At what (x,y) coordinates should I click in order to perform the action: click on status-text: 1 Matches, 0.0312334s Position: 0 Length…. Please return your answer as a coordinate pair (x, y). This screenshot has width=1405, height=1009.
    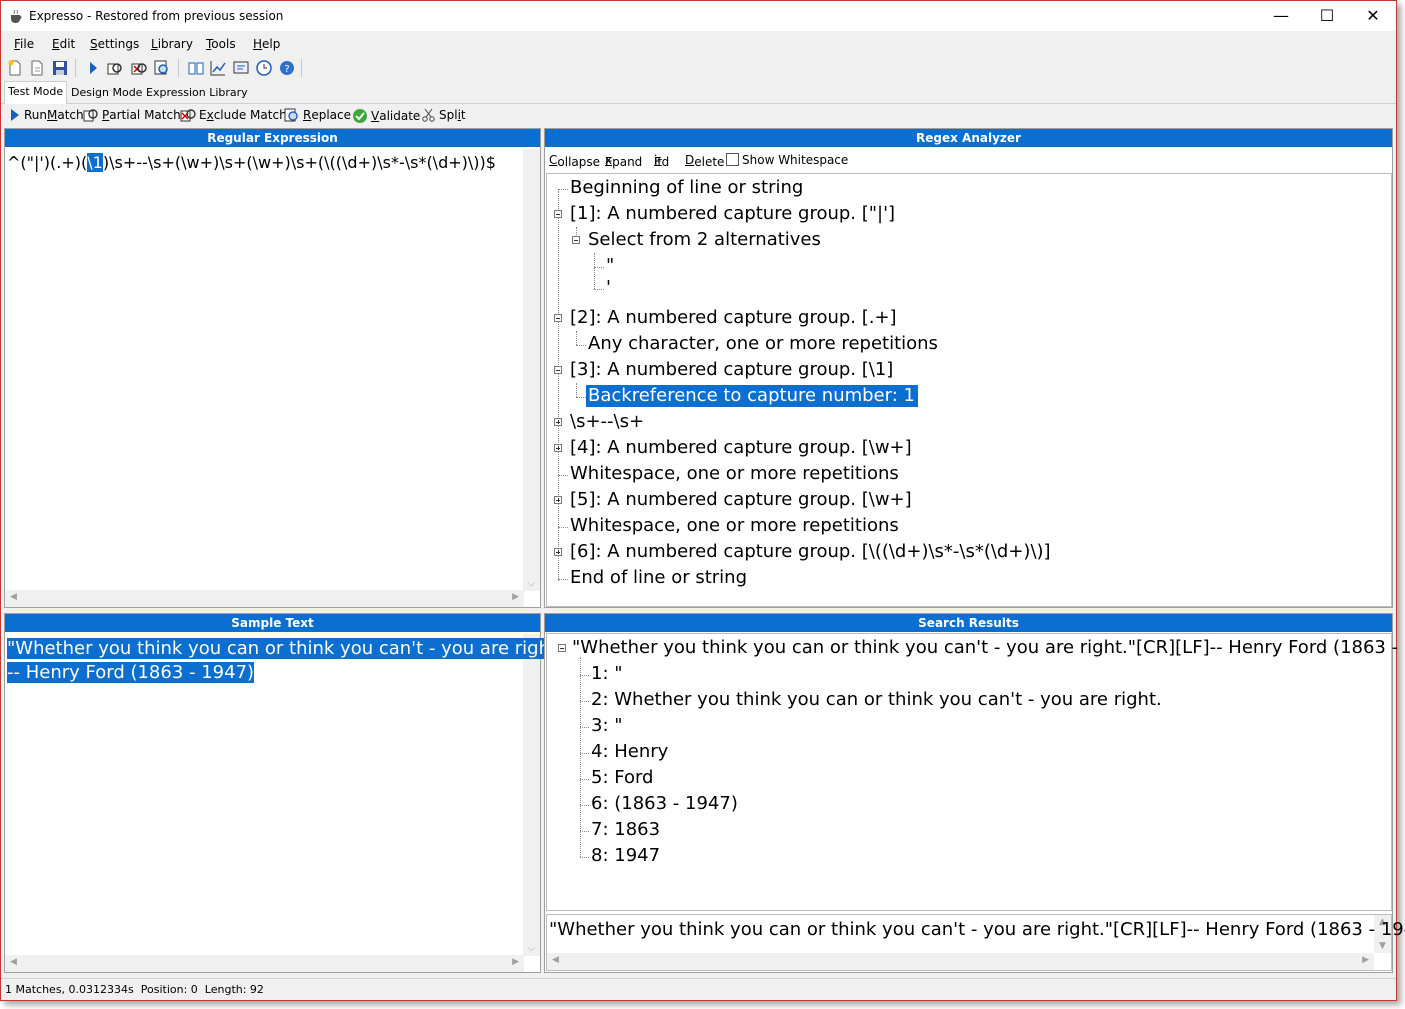
    Looking at the image, I should click on (134, 989).